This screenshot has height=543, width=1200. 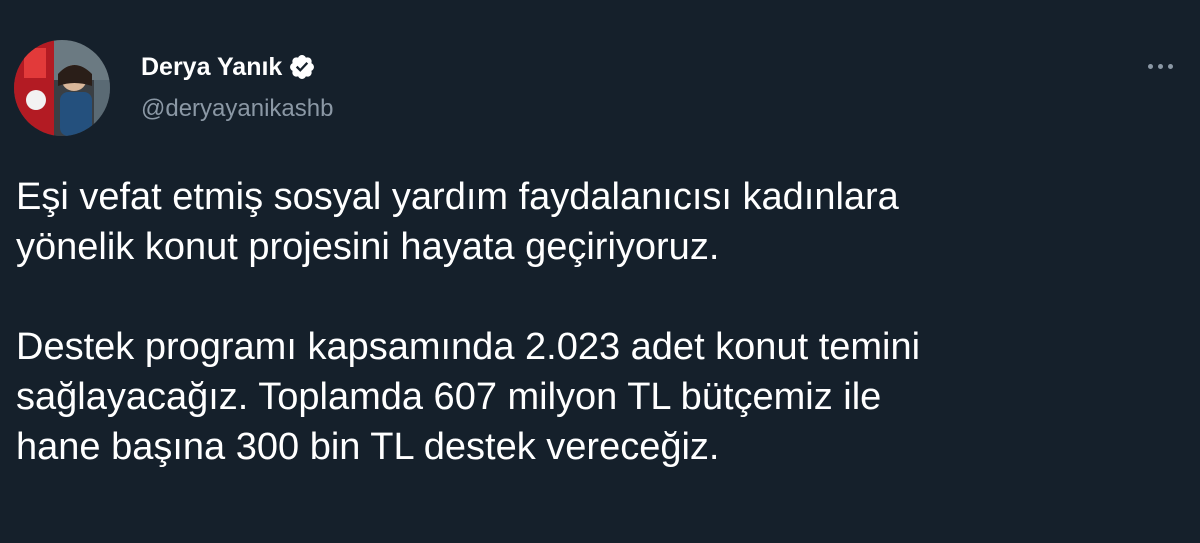 What do you see at coordinates (302, 67) in the screenshot?
I see `verified-badge-icon` at bounding box center [302, 67].